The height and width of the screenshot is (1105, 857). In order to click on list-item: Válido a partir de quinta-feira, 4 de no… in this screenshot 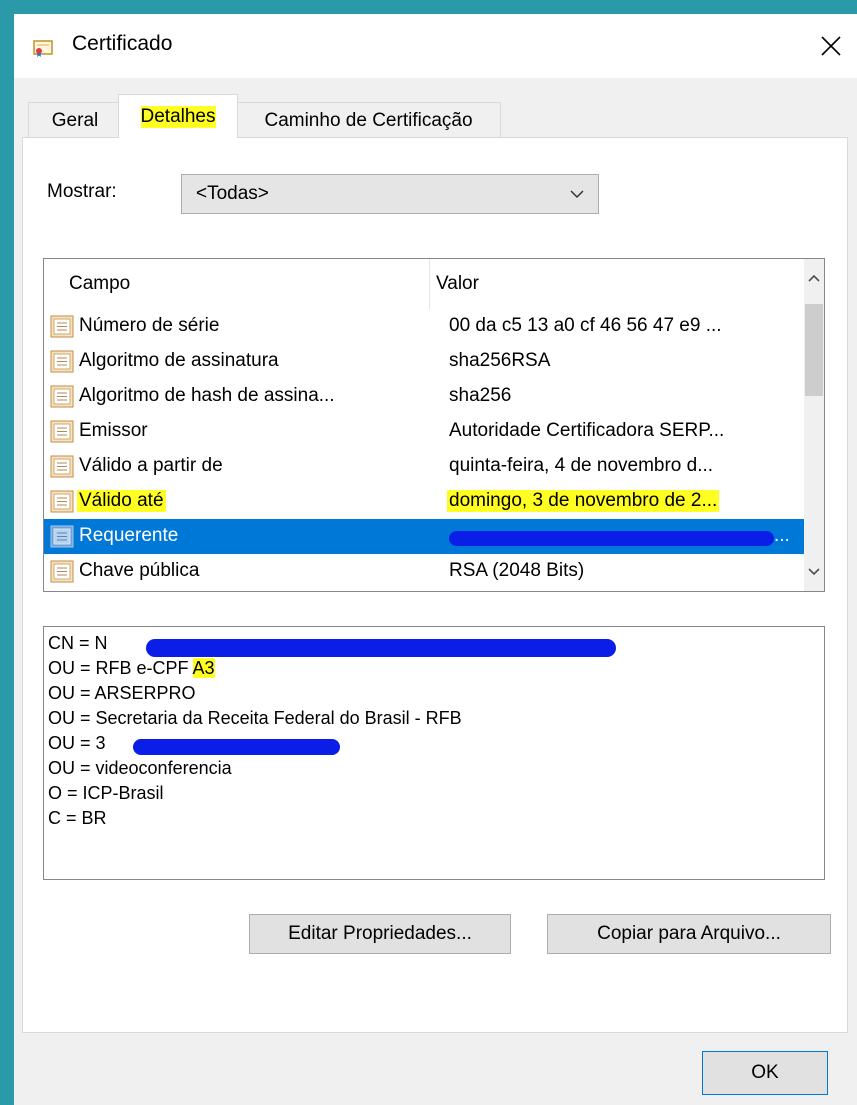, I will do `click(424, 466)`.